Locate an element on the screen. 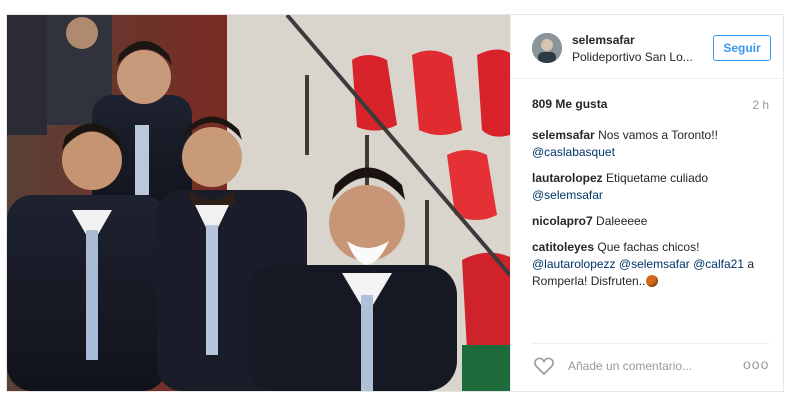 This screenshot has height=401, width=800. green-sign is located at coordinates (486, 368).